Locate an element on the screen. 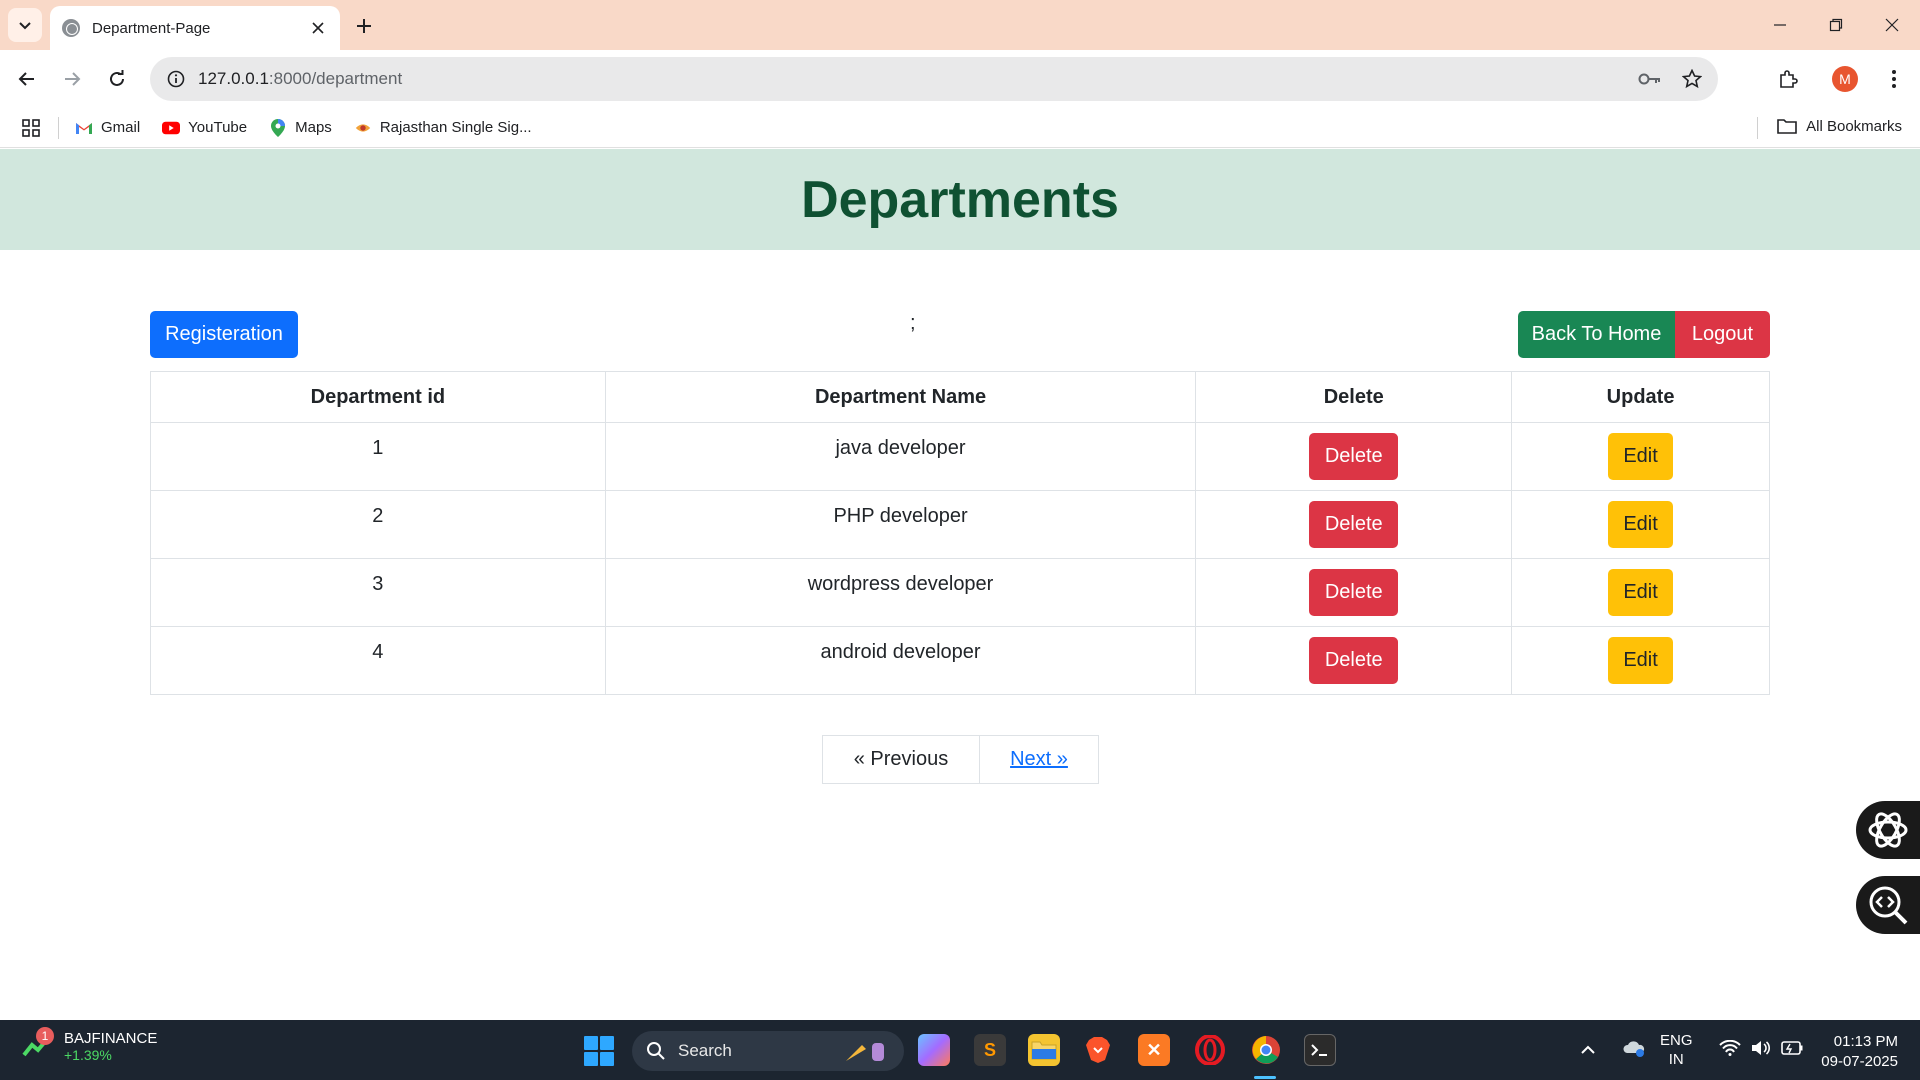  bookmark-youtube: YouTube is located at coordinates (204, 128).